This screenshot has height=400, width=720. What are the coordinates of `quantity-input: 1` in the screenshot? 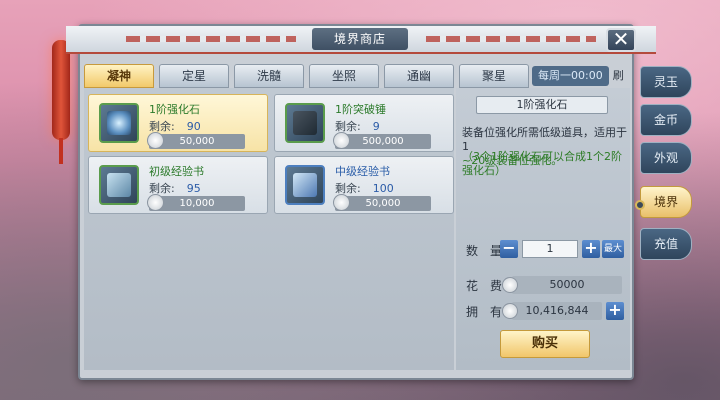 It's located at (550, 249).